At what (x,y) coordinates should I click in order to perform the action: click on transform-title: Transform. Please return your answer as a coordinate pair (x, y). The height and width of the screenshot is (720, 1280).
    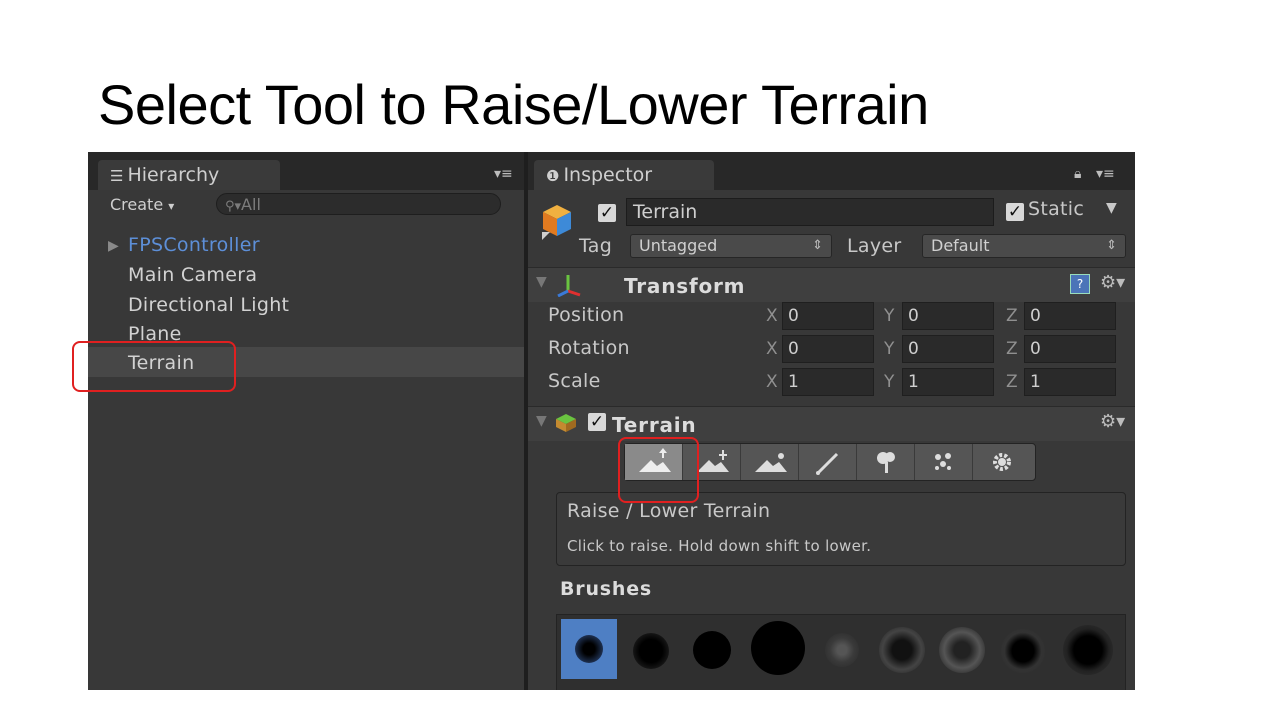
    Looking at the image, I should click on (685, 286).